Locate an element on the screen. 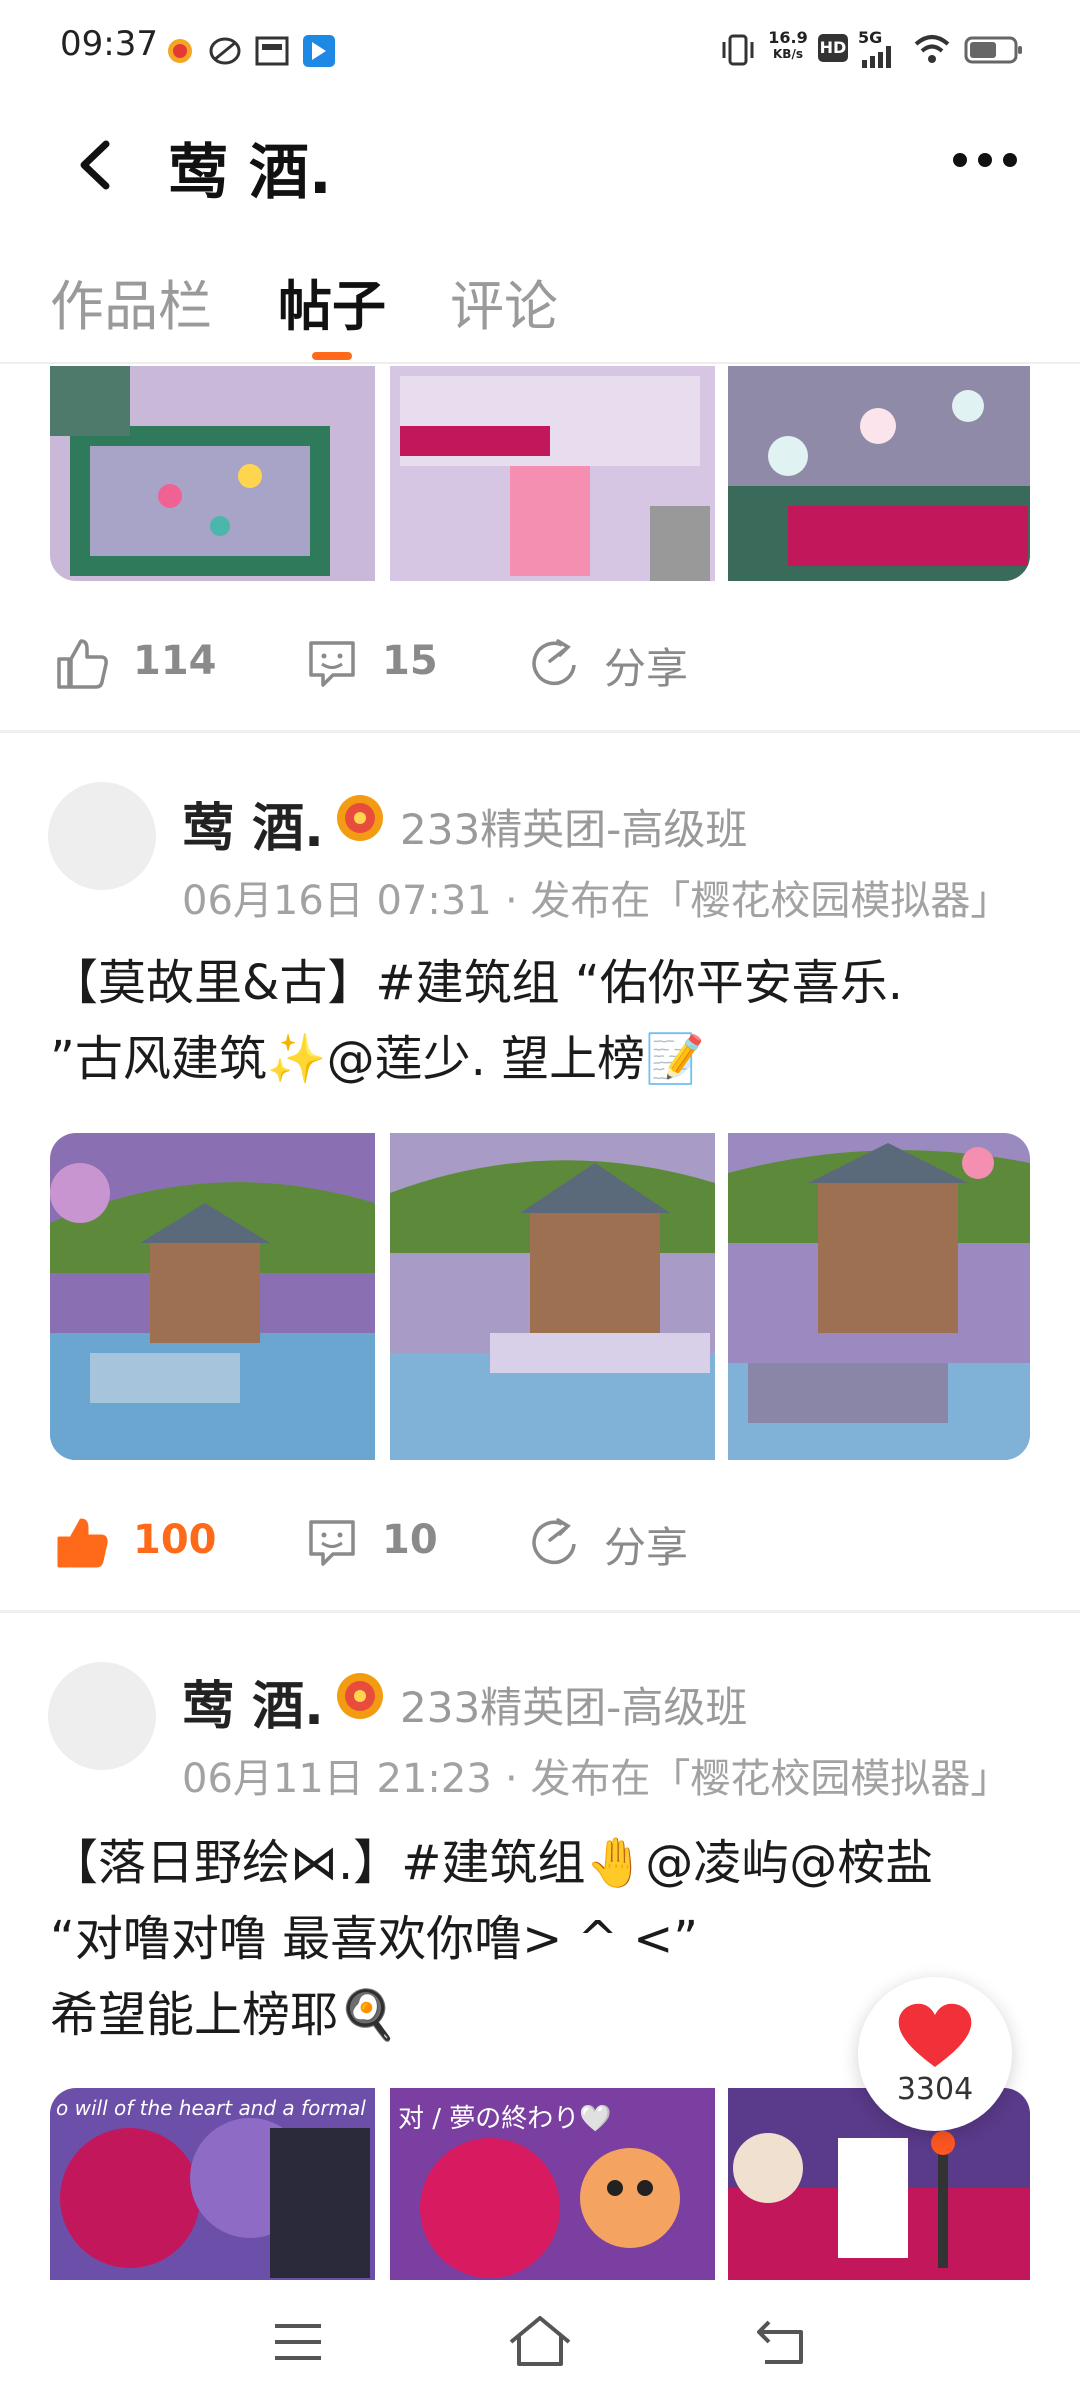  toutiao-icon is located at coordinates (272, 51).